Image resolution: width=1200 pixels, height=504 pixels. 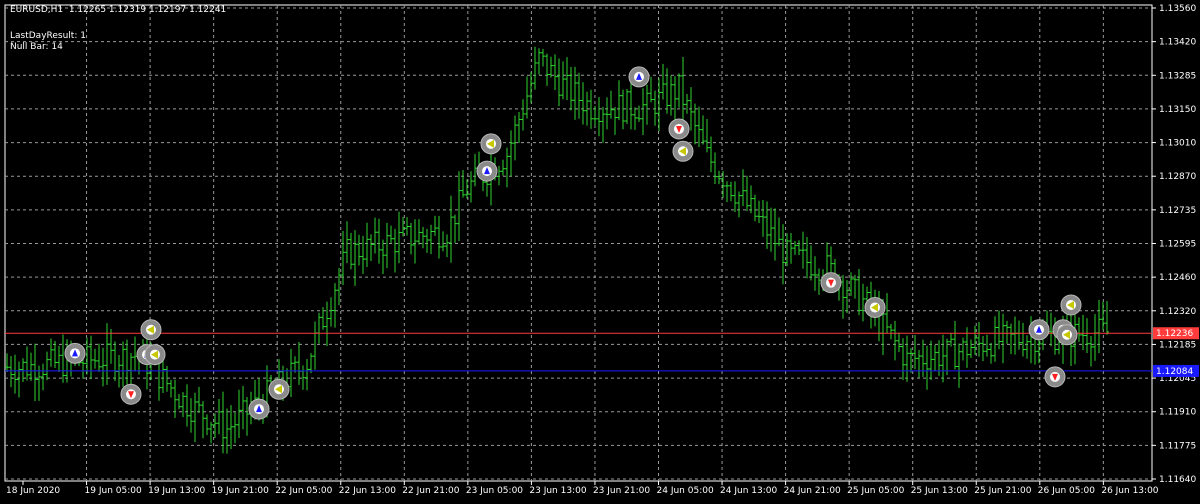 What do you see at coordinates (33, 491) in the screenshot?
I see `x-tick-label: 18 Jun 2020` at bounding box center [33, 491].